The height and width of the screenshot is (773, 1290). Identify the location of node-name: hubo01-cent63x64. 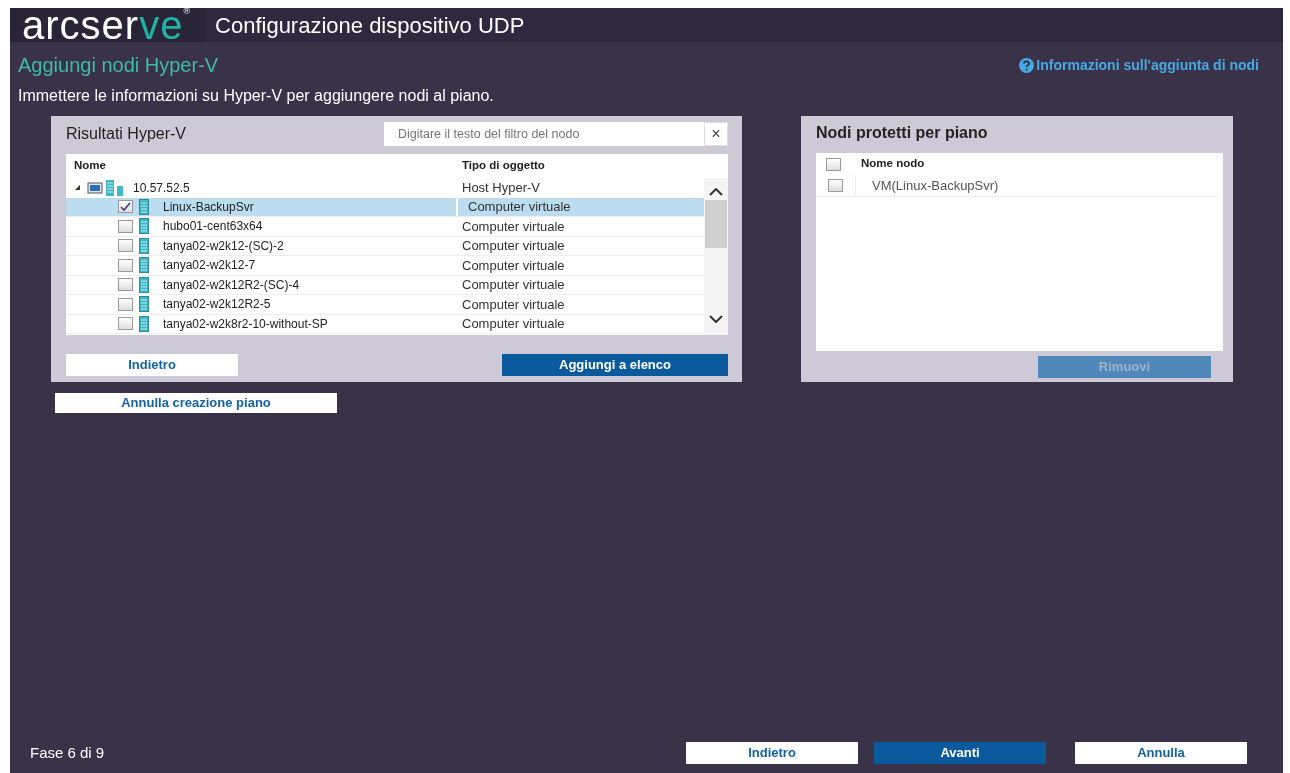
(213, 227).